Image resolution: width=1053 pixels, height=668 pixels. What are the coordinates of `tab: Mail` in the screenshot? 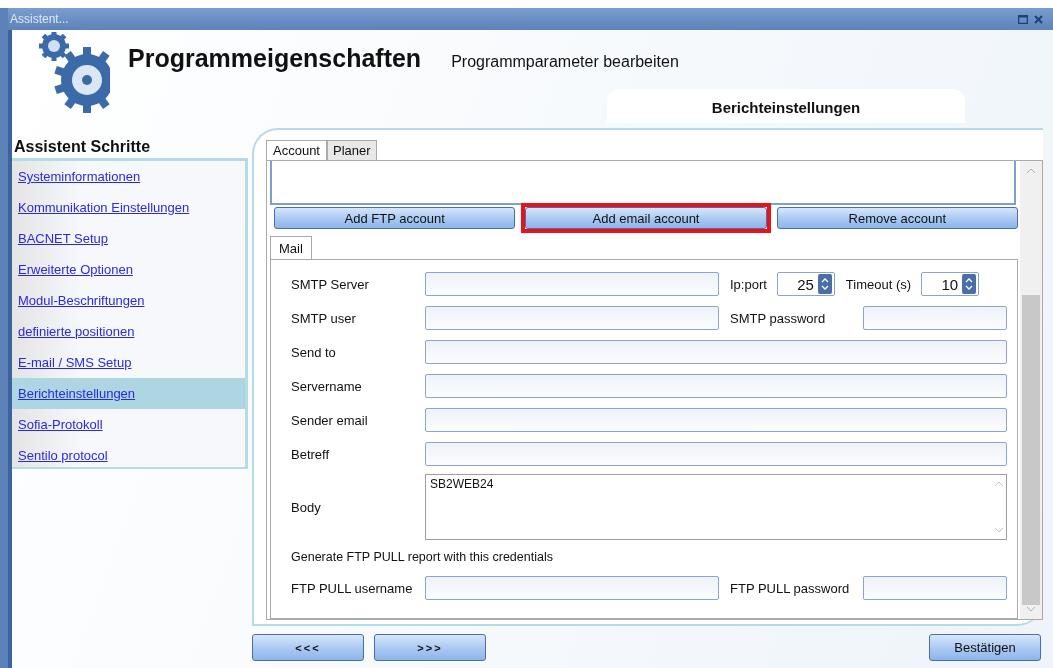 It's located at (291, 247).